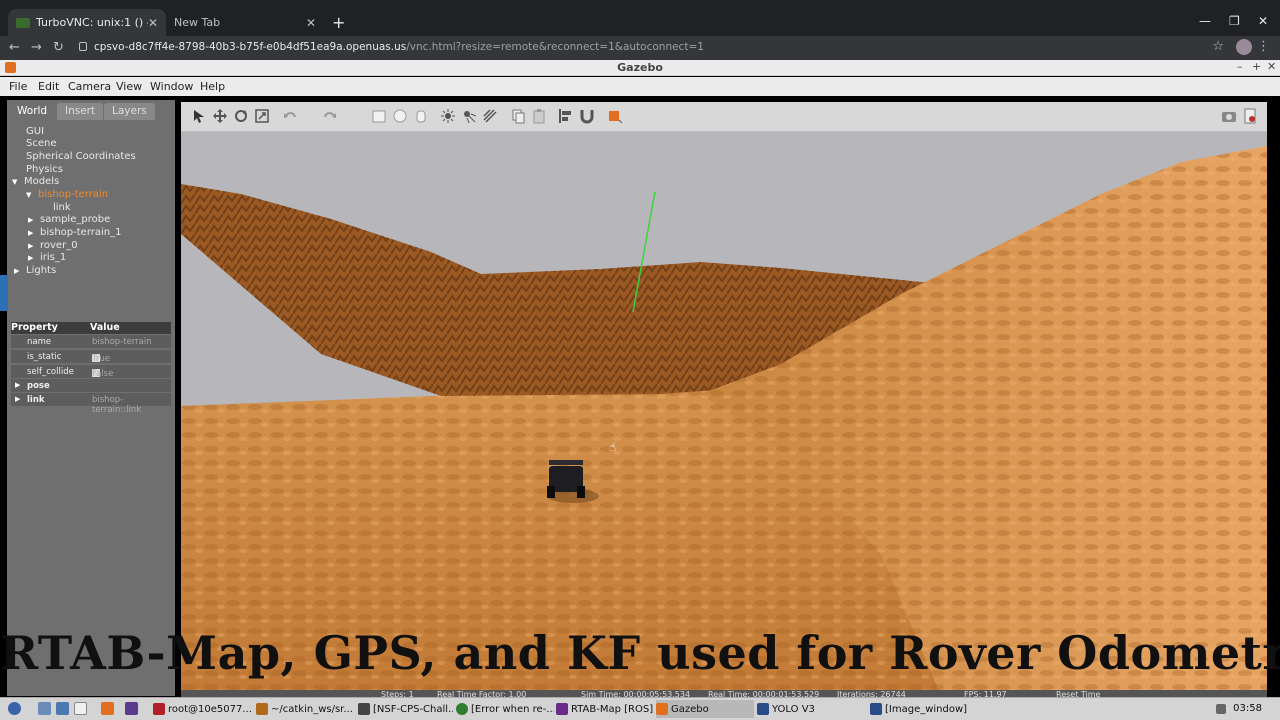 This screenshot has height=720, width=1280. Describe the element at coordinates (32, 111) in the screenshot. I see `tab-world: World` at that location.